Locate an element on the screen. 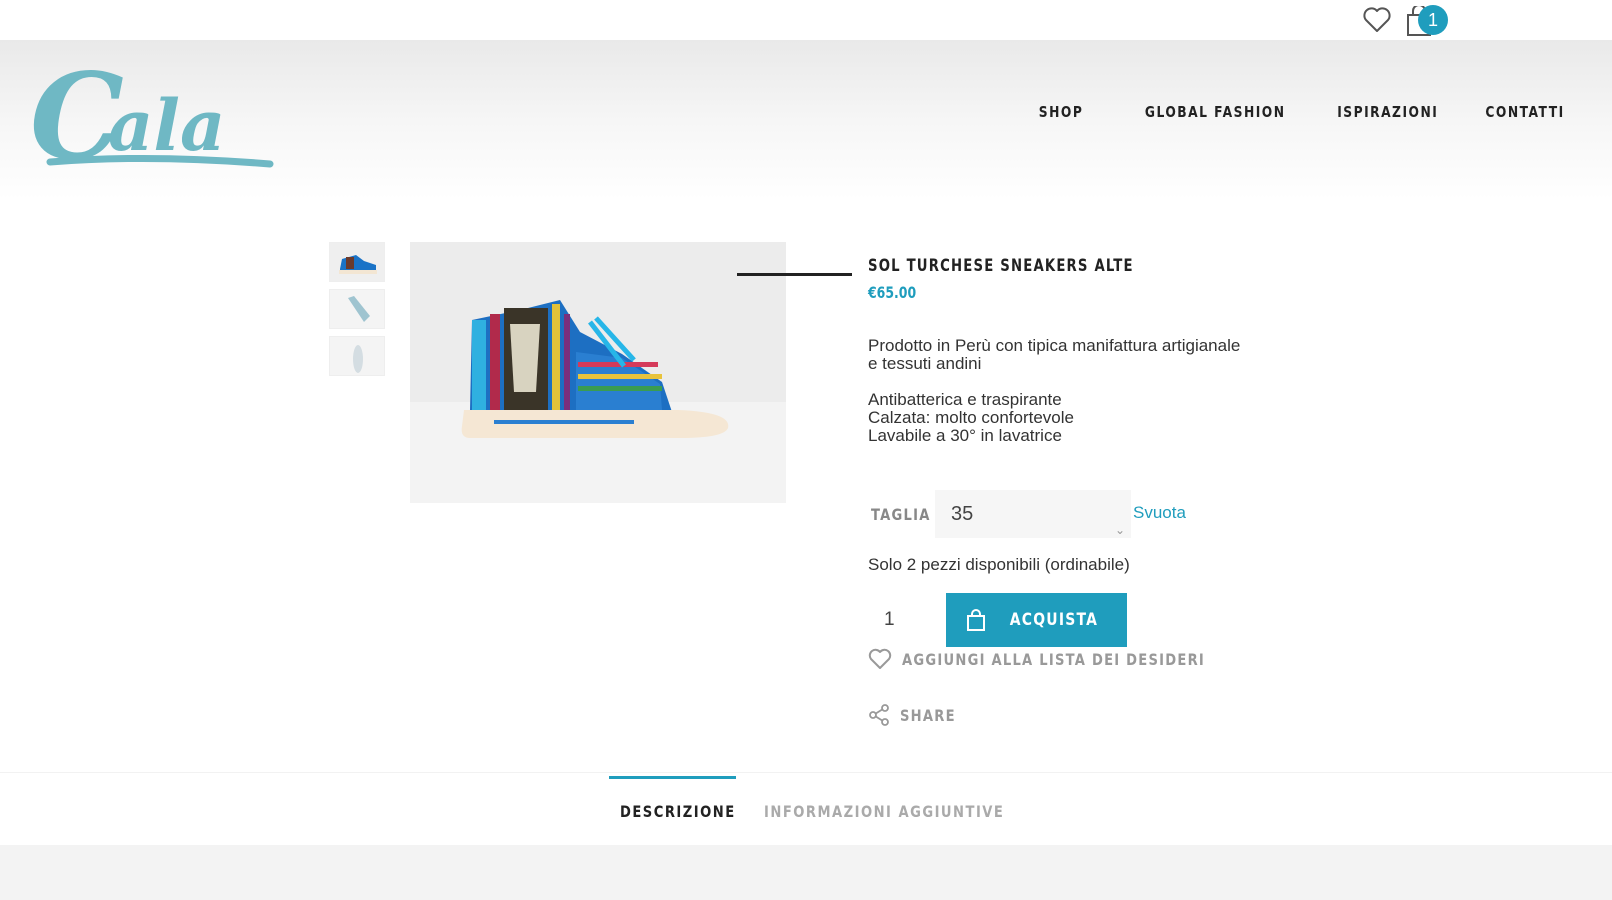  cart-count-badge: 1 is located at coordinates (1433, 20).